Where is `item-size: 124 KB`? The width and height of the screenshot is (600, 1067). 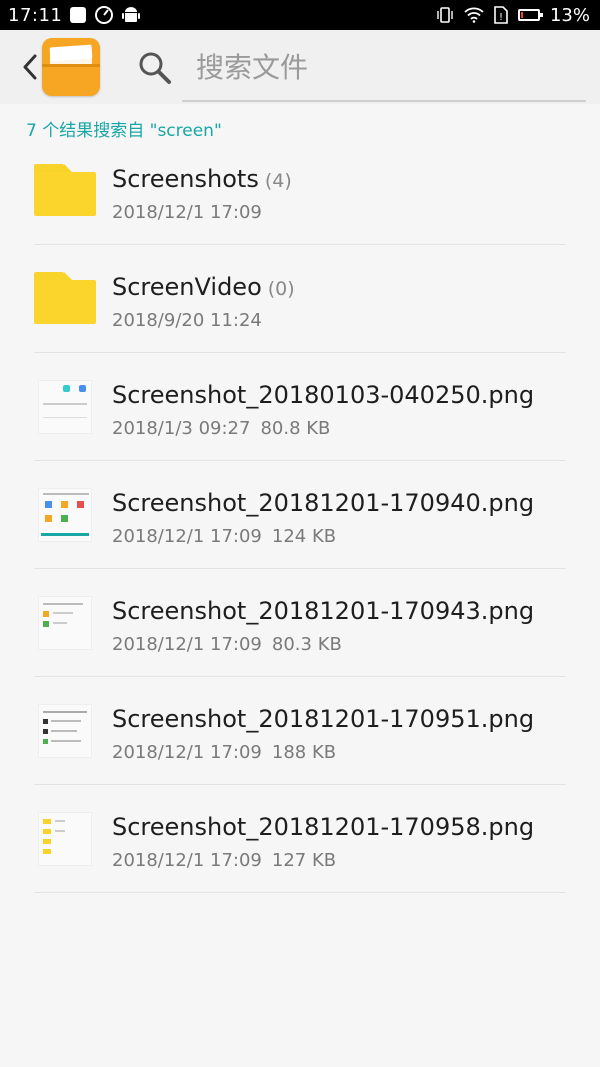 item-size: 124 KB is located at coordinates (304, 536).